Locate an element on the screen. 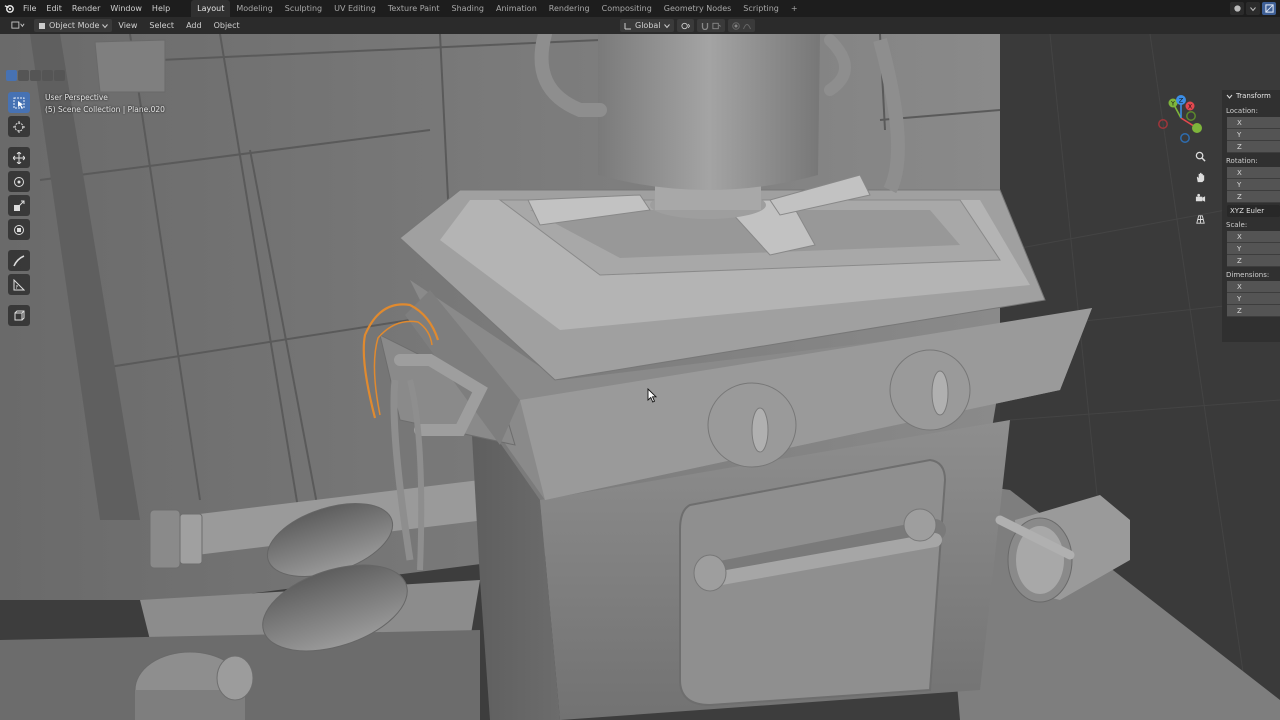 The image size is (1280, 720). navigation-gizmo: Z Y X is located at coordinates (1181, 118).